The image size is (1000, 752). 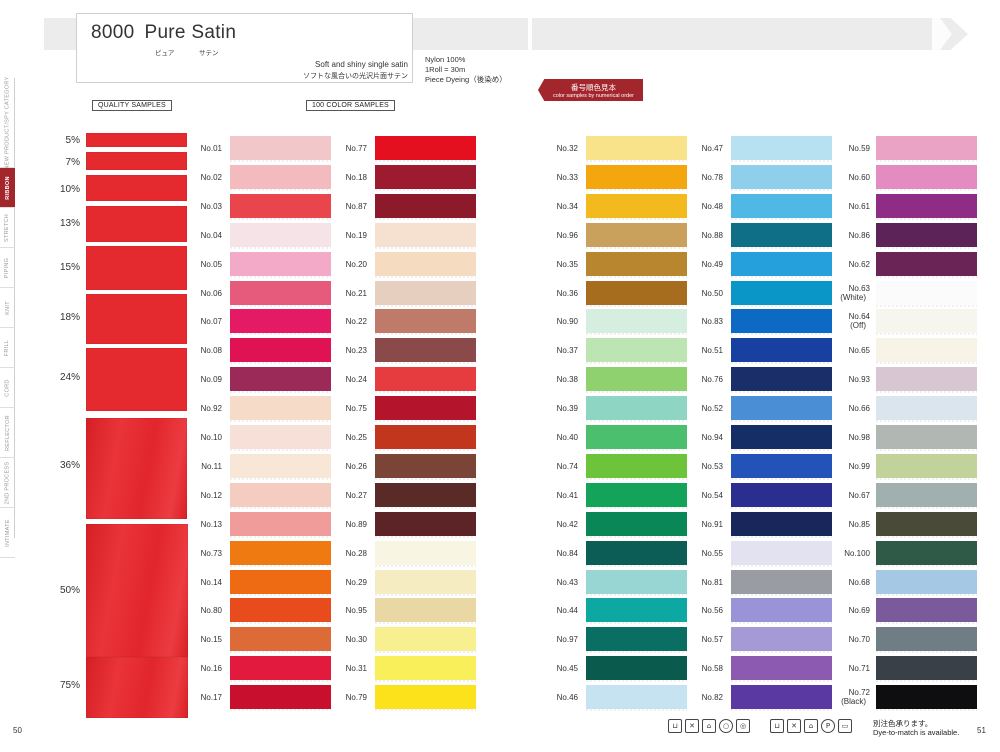 What do you see at coordinates (198, 610) in the screenshot?
I see `color-label: No.80` at bounding box center [198, 610].